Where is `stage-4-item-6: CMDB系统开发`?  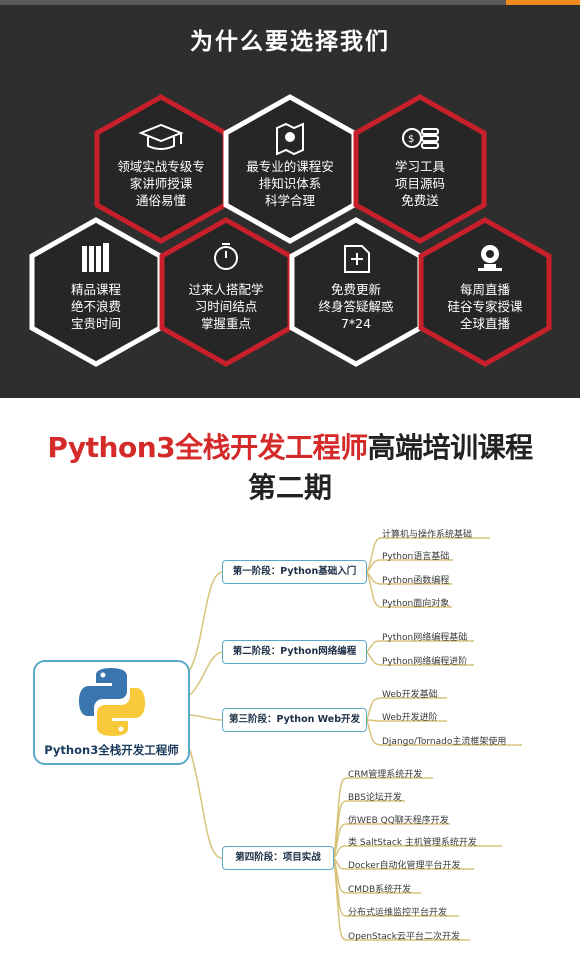 stage-4-item-6: CMDB系统开发 is located at coordinates (380, 890).